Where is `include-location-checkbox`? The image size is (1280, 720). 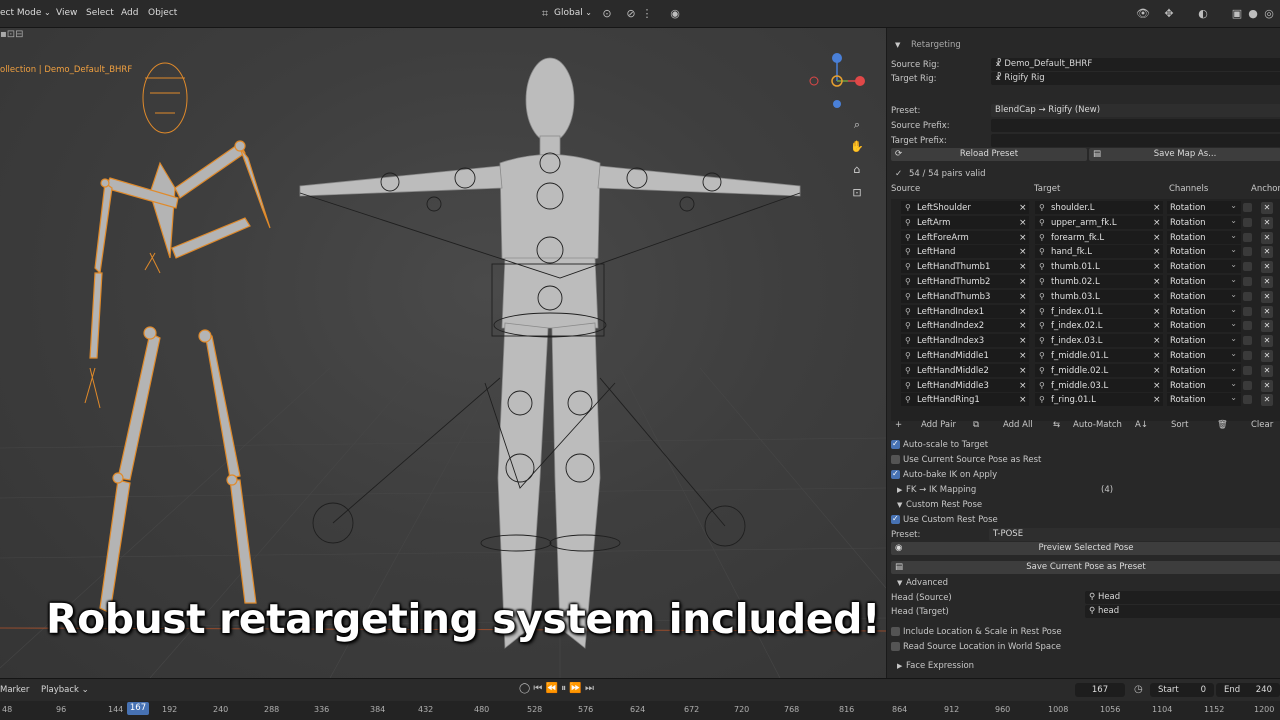
include-location-checkbox is located at coordinates (895, 631).